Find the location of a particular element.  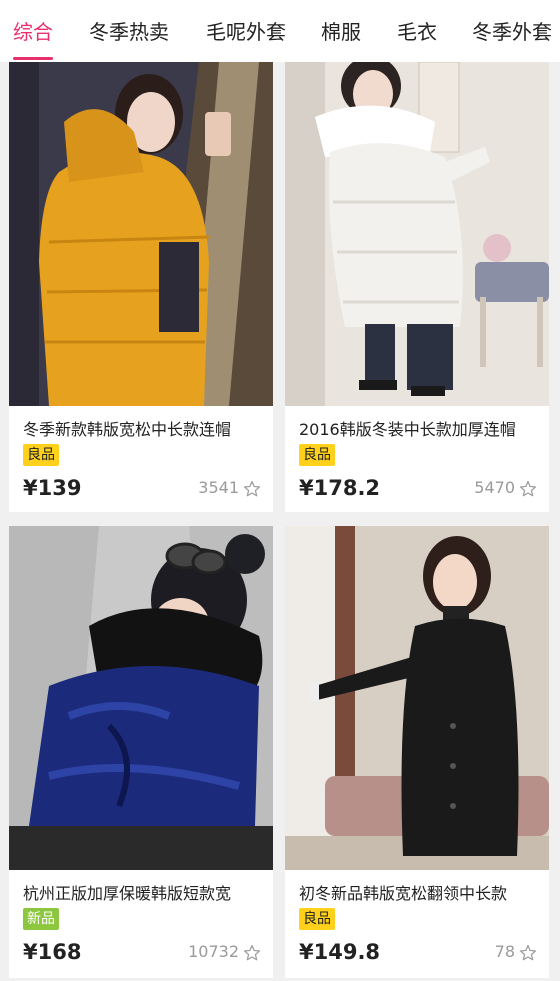

product-title: 初冬新品韩版宽松翻领中长款 is located at coordinates (421, 892).